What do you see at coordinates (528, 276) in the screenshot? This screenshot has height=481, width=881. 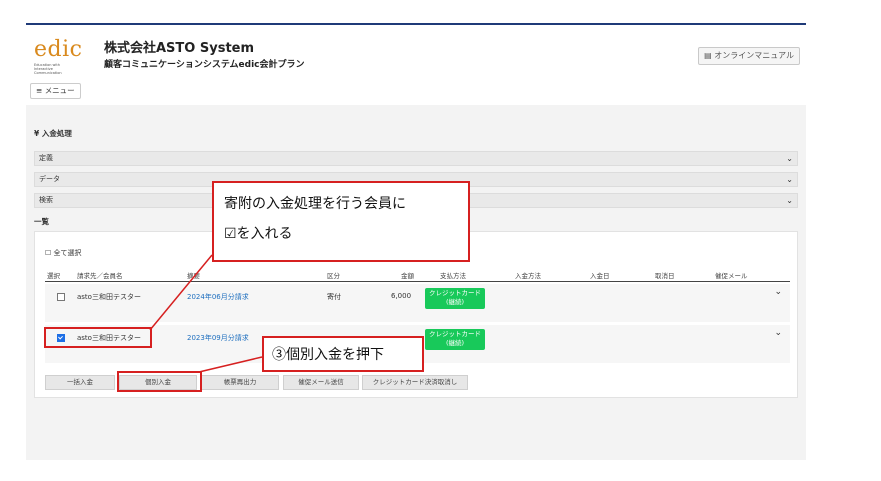 I see `col-header-deposit-method: 入金方法` at bounding box center [528, 276].